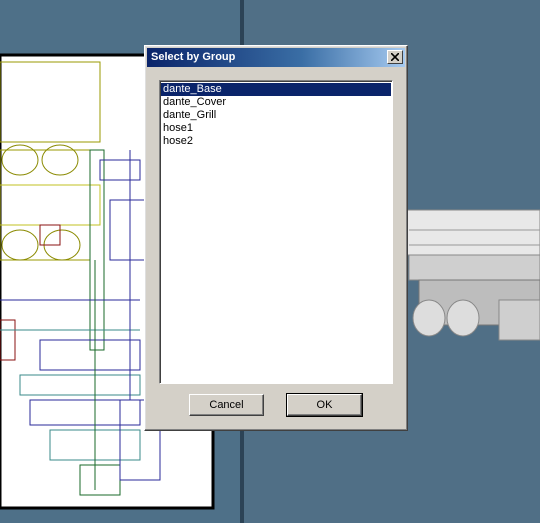 The width and height of the screenshot is (540, 523). I want to click on dialog-title: Select by Group, so click(193, 57).